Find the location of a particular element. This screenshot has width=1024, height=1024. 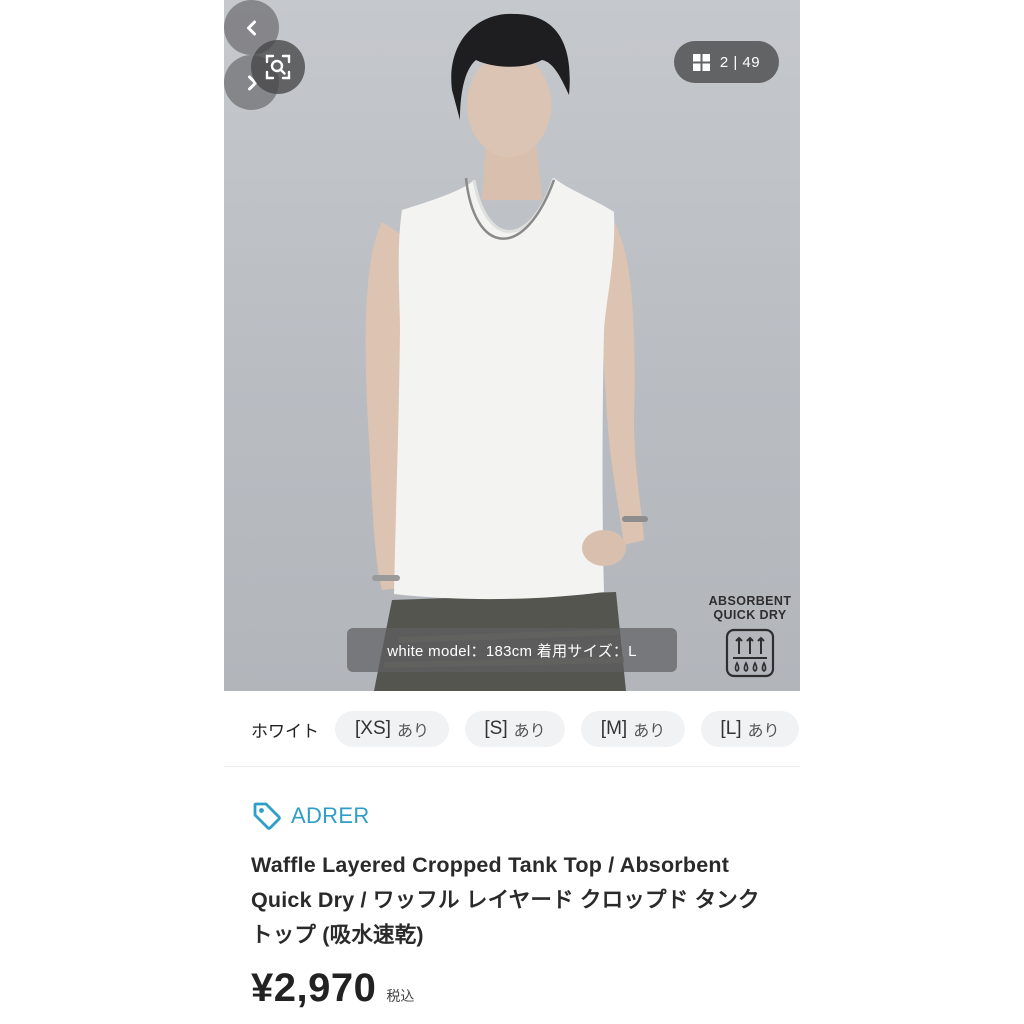

size-label: [XS] is located at coordinates (373, 728).